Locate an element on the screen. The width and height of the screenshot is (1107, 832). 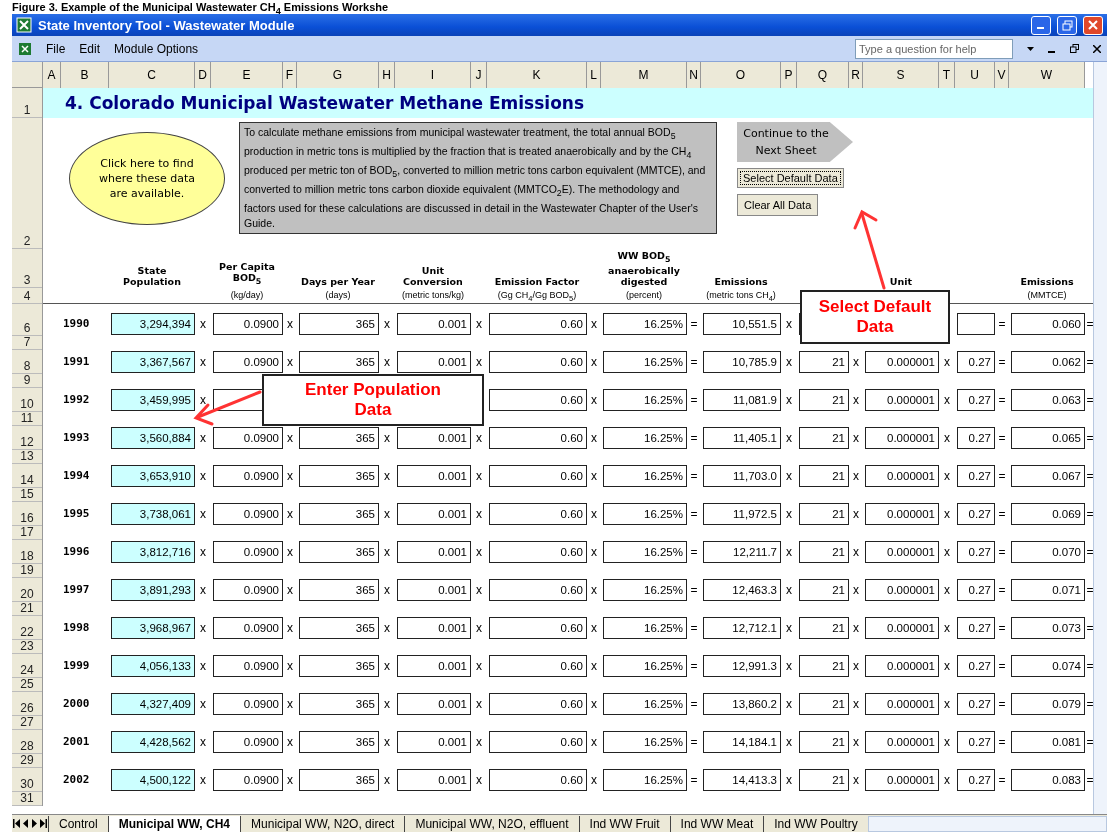
input-cell: 3,560,884 is located at coordinates (153, 438).